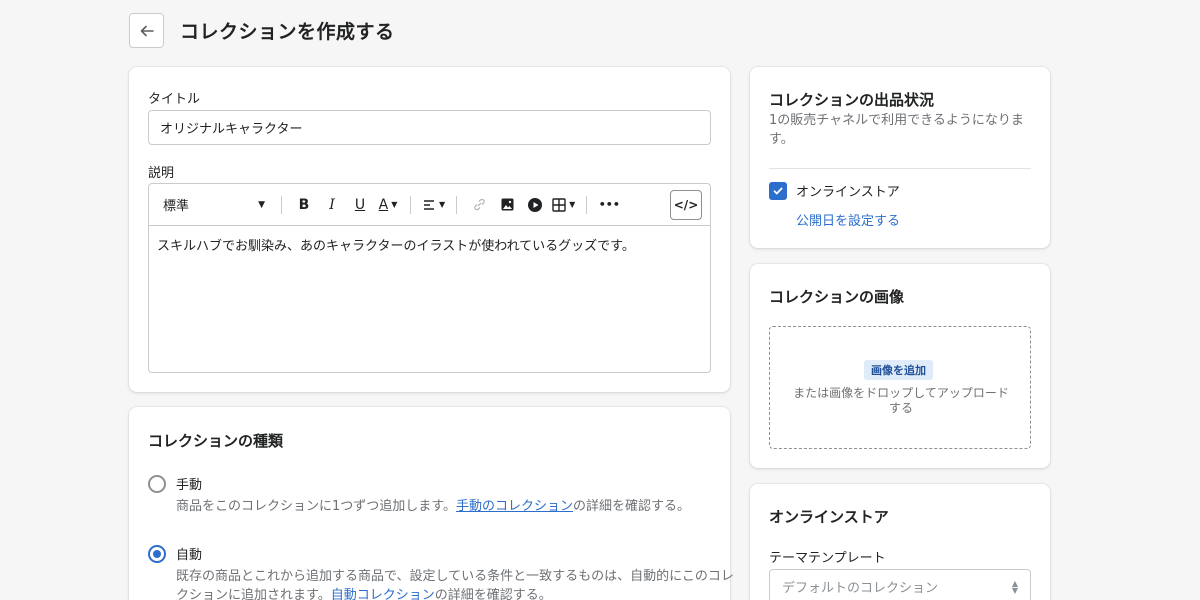  I want to click on text-color-icon: A, so click(383, 204).